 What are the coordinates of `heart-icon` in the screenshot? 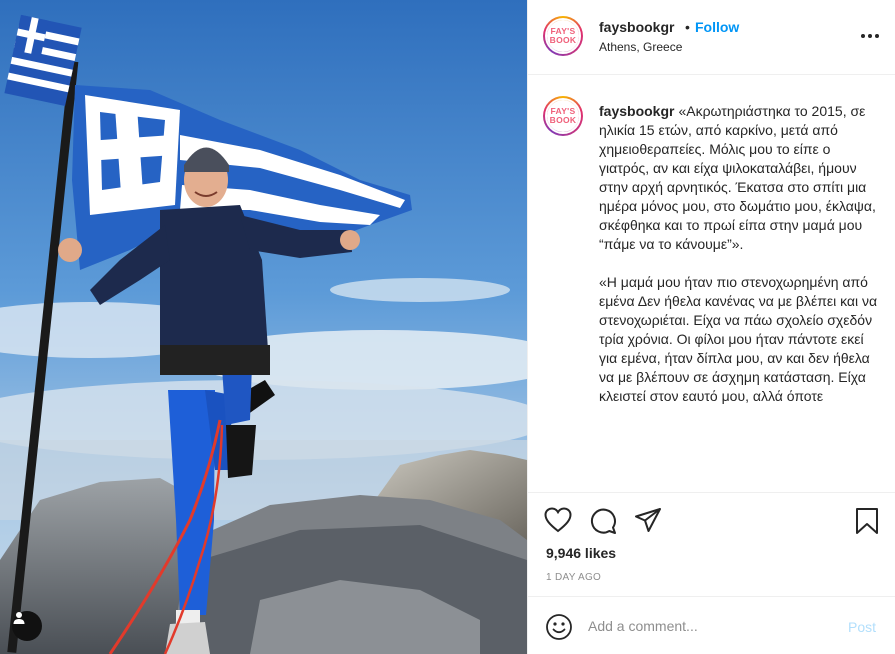 It's located at (558, 520).